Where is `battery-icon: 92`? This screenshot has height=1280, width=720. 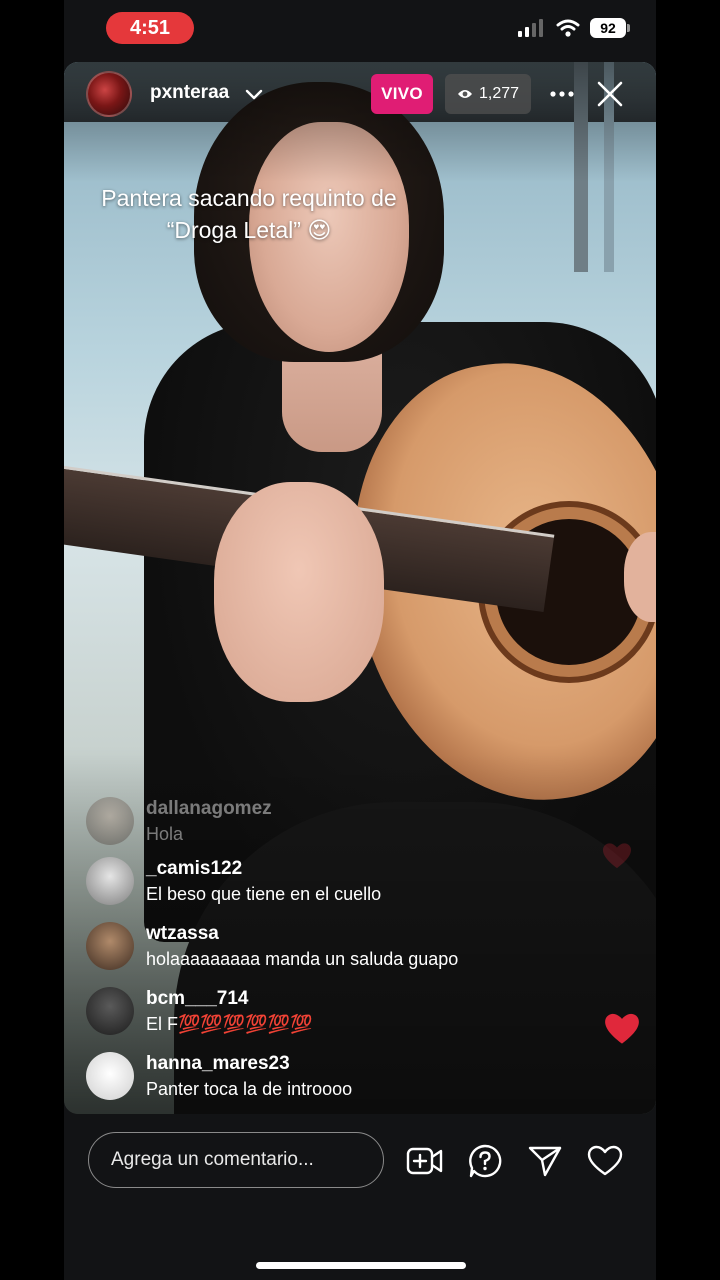 battery-icon: 92 is located at coordinates (610, 28).